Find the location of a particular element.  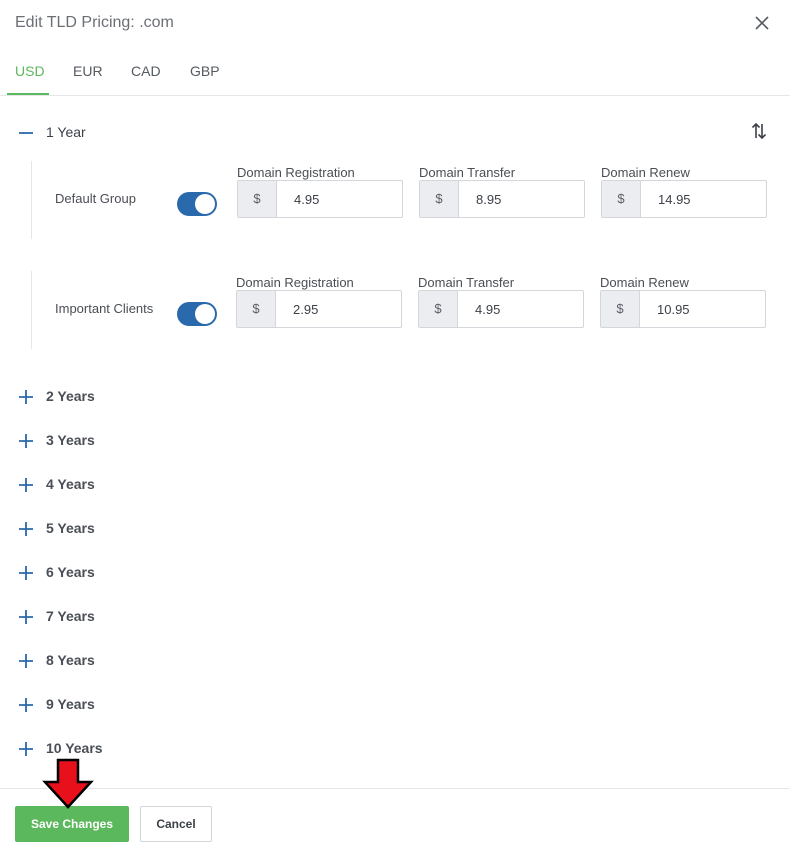

period-label: 9 Years is located at coordinates (70, 704).